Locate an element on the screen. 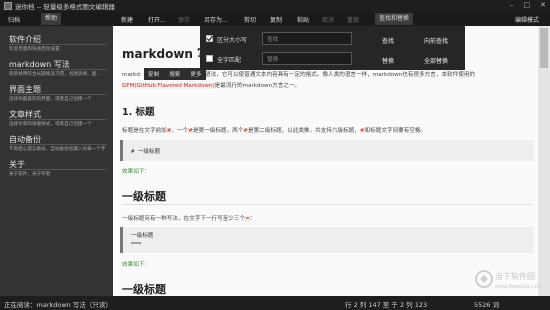 The image size is (550, 310). sidebar-item-intro: 软件介绍 欢迎页面和快速启动设置 is located at coordinates (56, 47).